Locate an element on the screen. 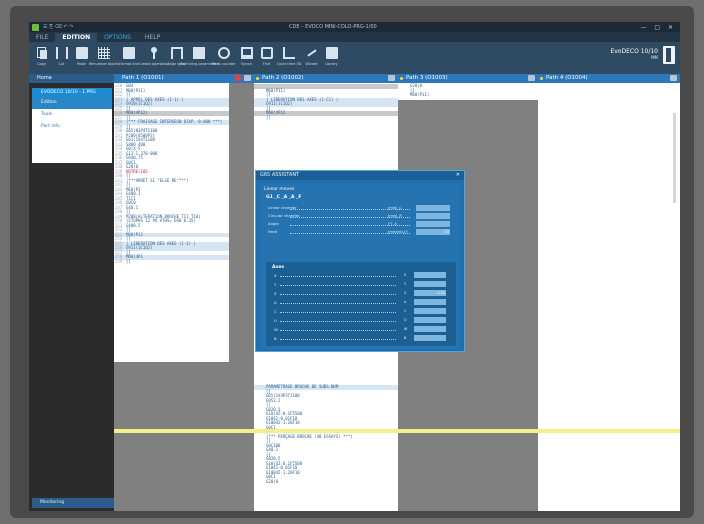 The width and height of the screenshot is (704, 524). path-3-code: G28(0[] M60(P11) is located at coordinates (468, 90).